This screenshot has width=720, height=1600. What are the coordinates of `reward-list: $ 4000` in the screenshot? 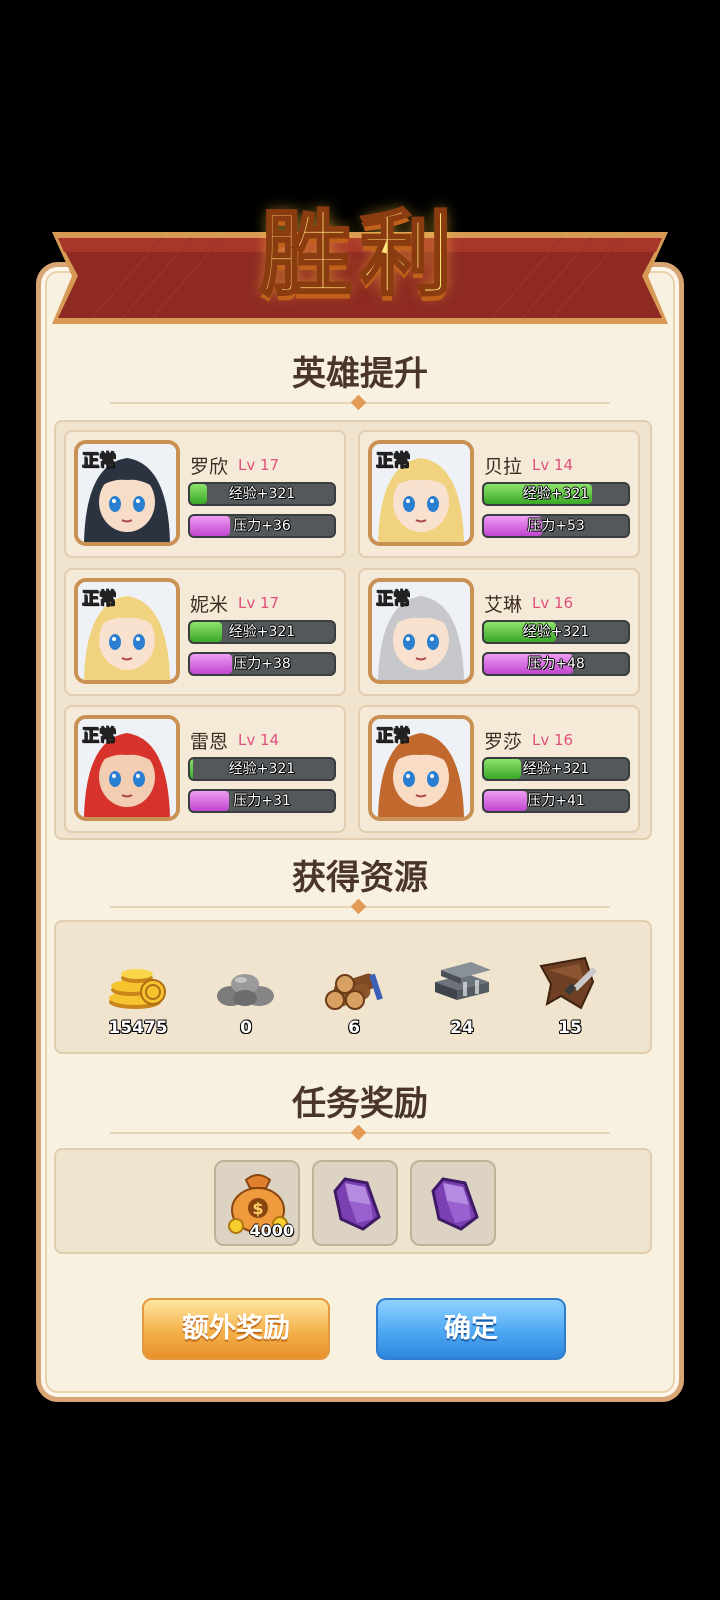 It's located at (353, 1201).